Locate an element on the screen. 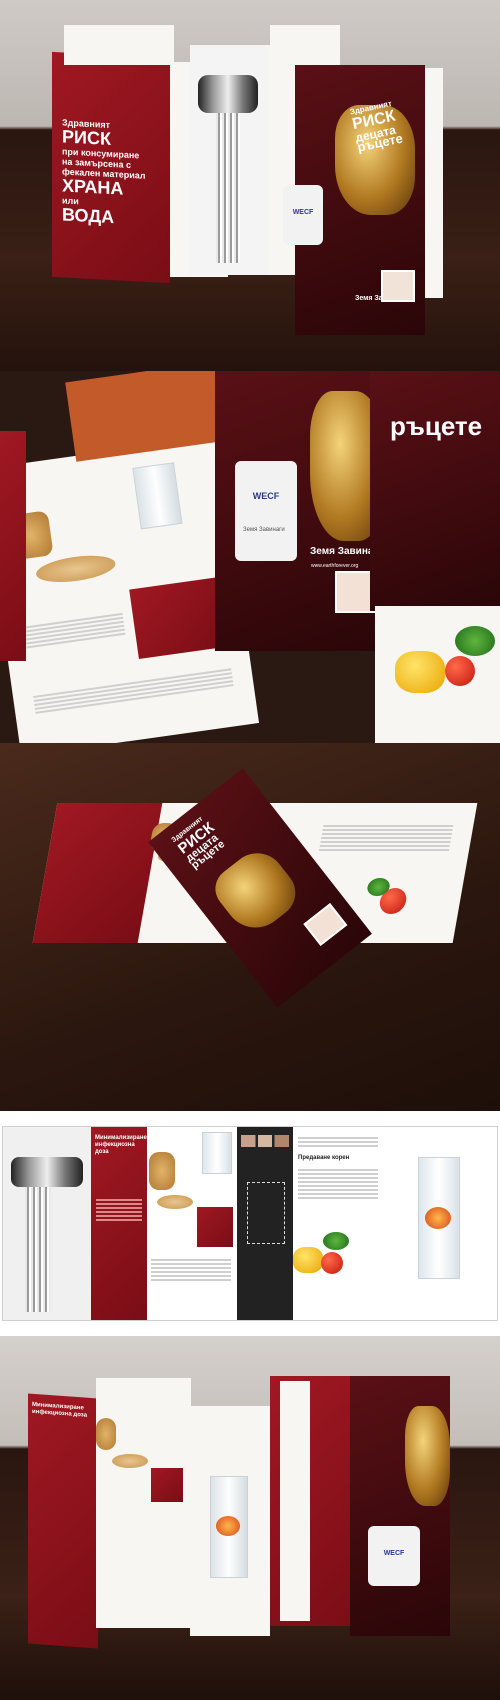 This screenshot has width=500, height=1700. child-photo is located at coordinates (398, 286).